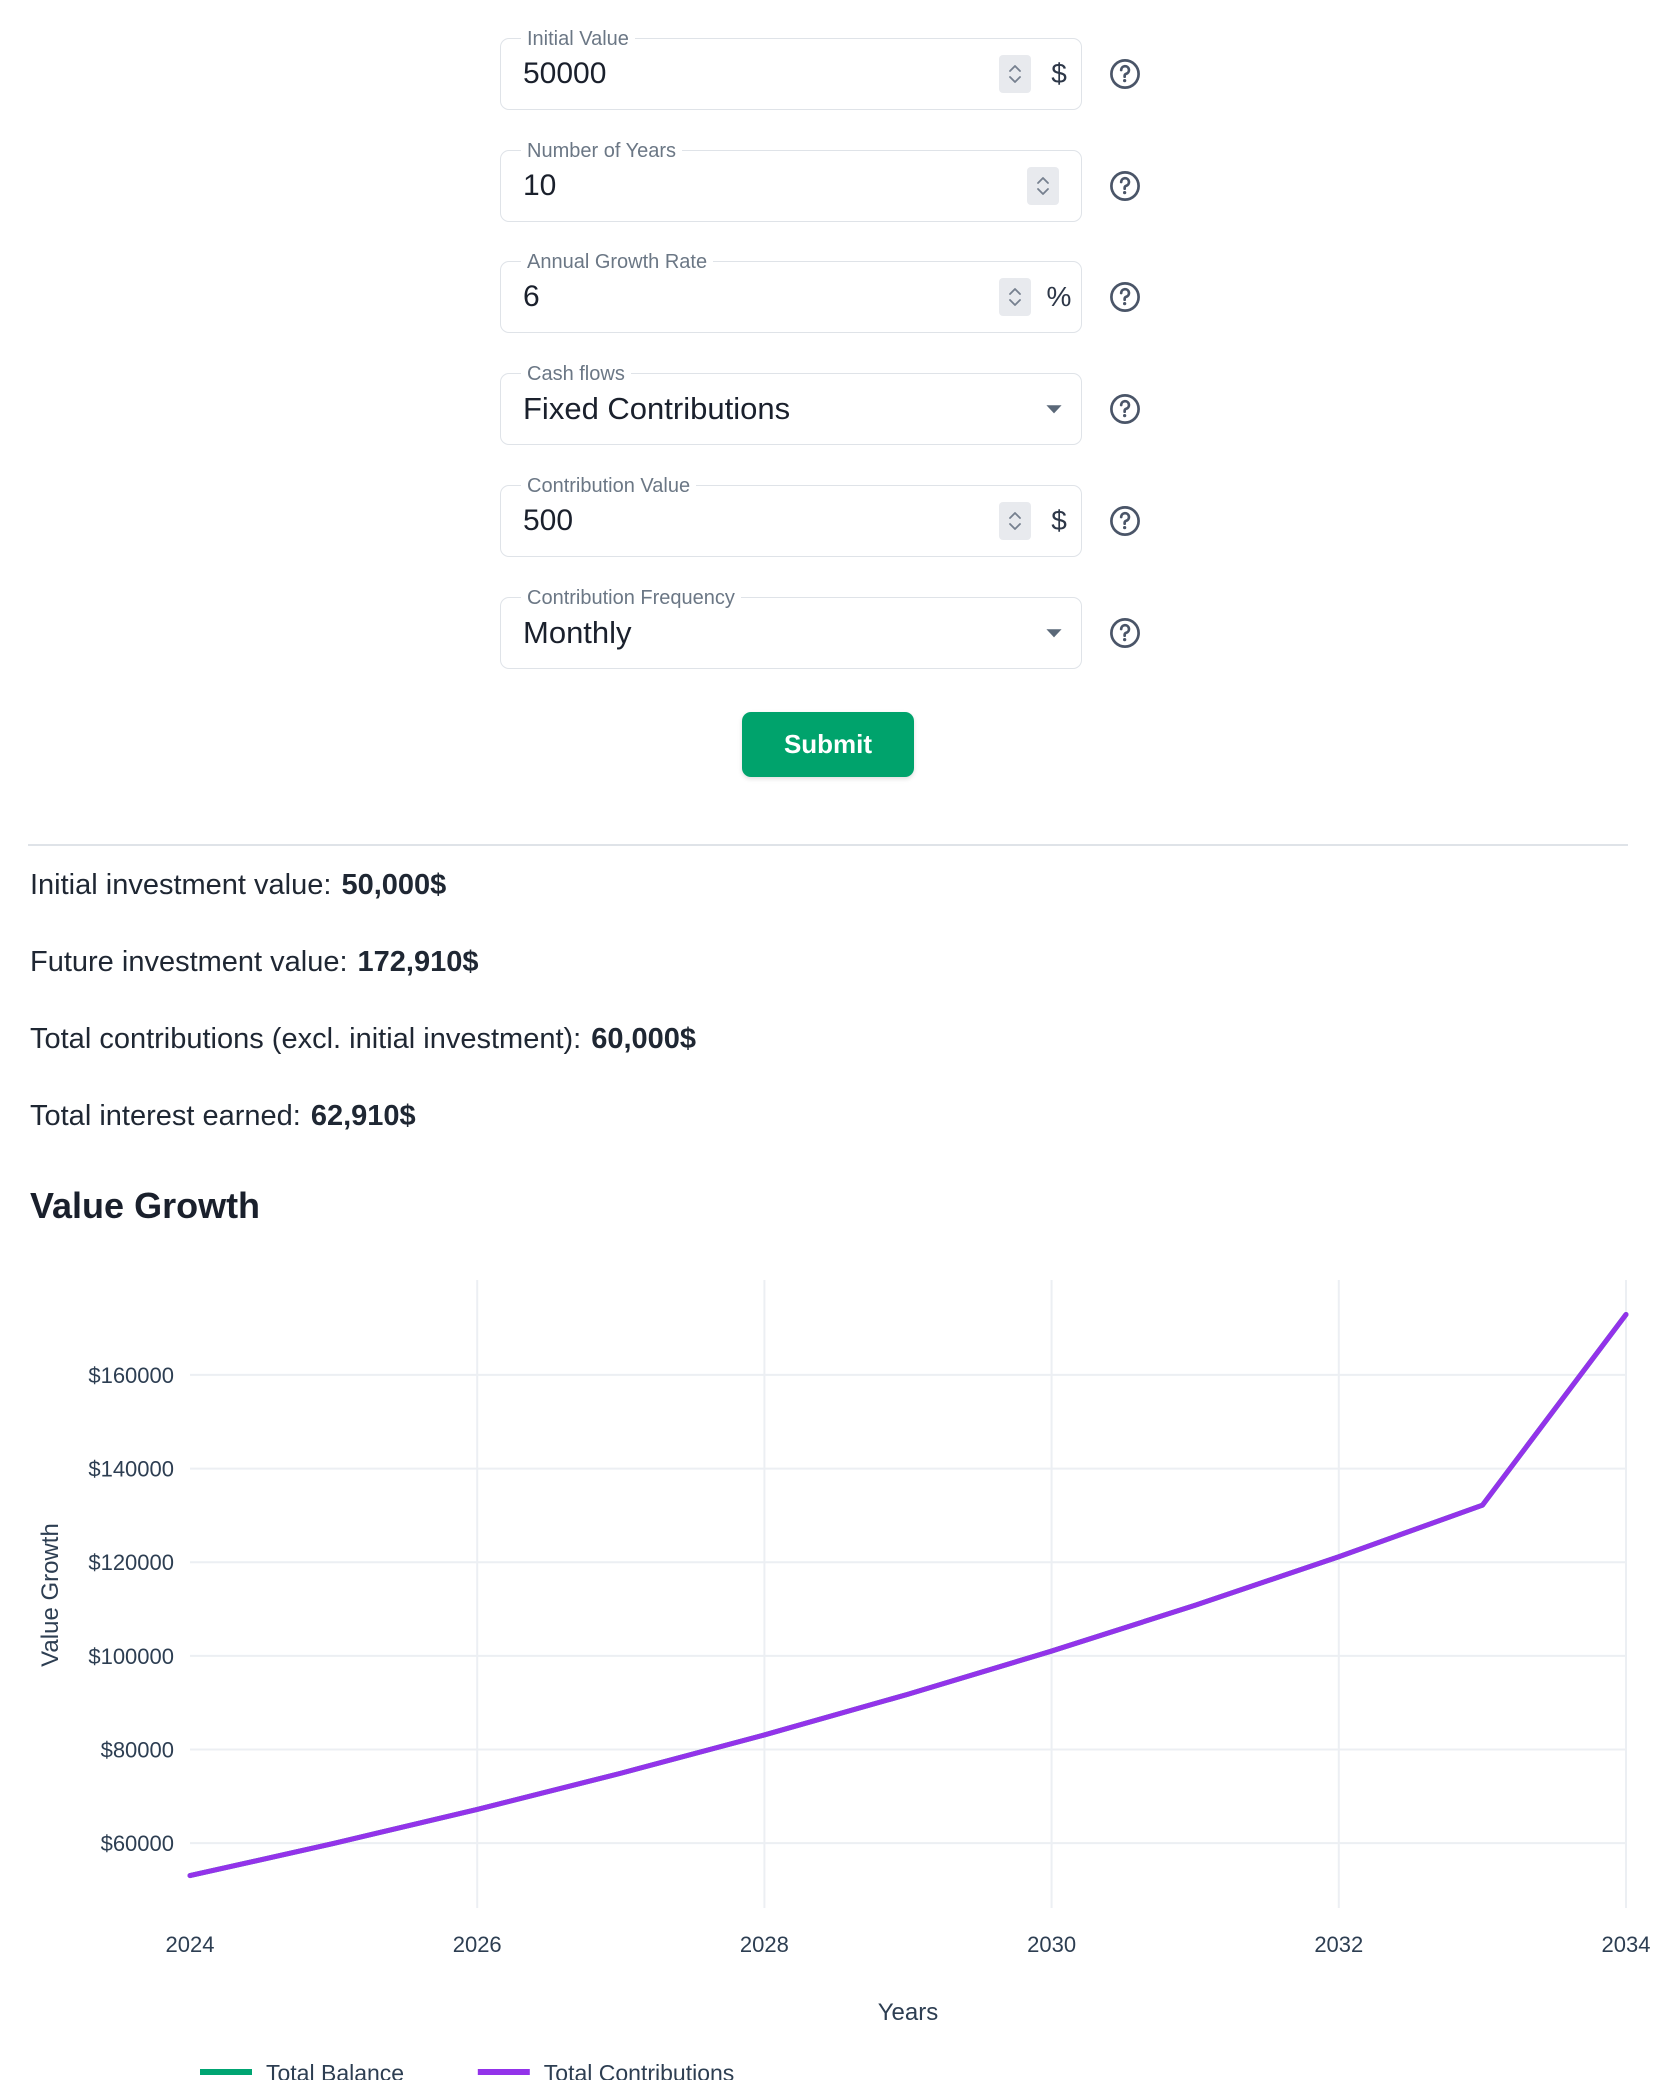  What do you see at coordinates (609, 486) in the screenshot?
I see `contribution-value-label: Contribution Value` at bounding box center [609, 486].